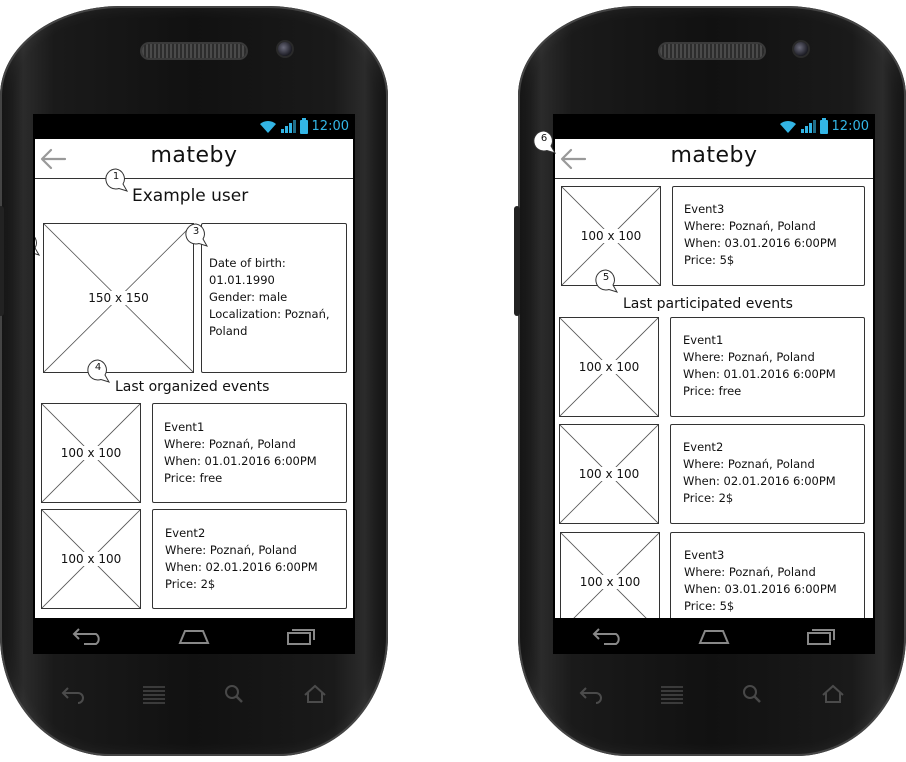  I want to click on annotation-callout: 5, so click(607, 281).